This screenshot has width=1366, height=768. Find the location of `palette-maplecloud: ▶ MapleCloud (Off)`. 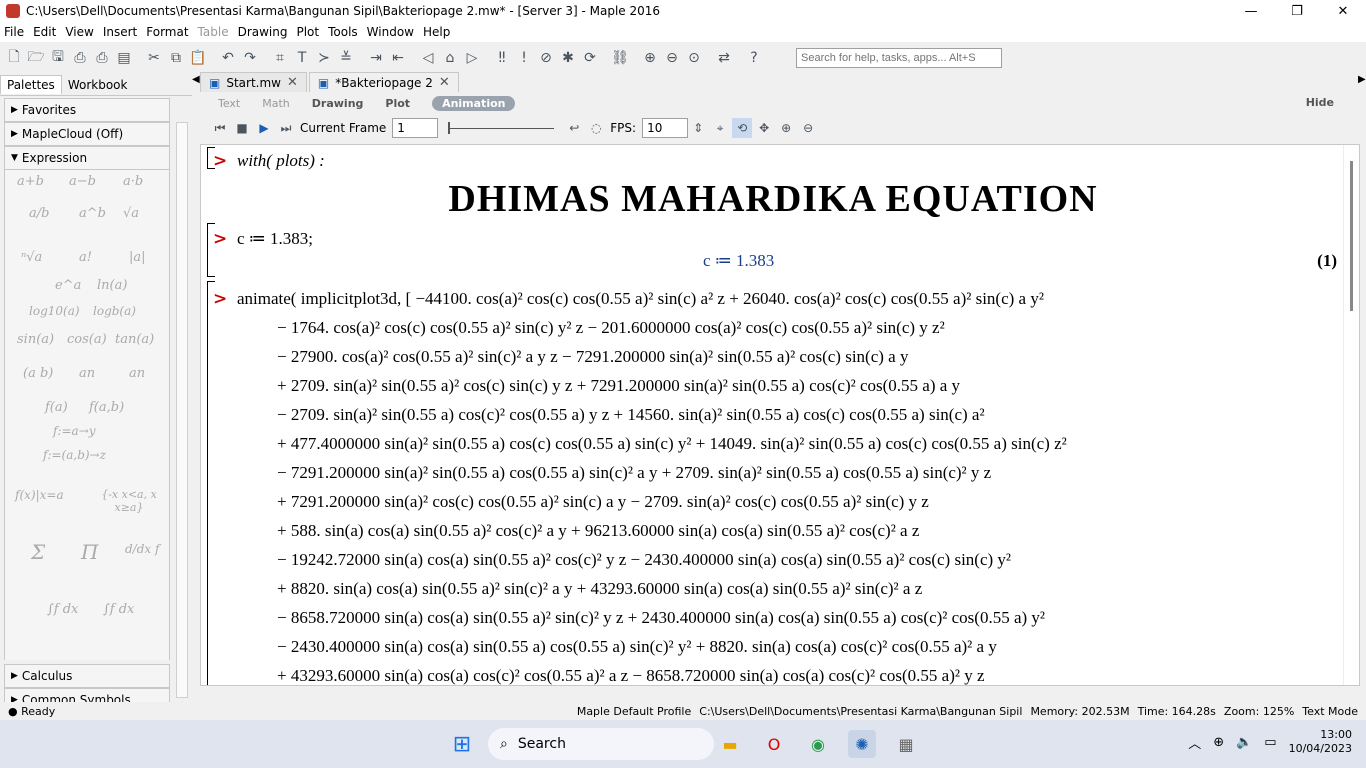

palette-maplecloud: ▶ MapleCloud (Off) is located at coordinates (87, 134).